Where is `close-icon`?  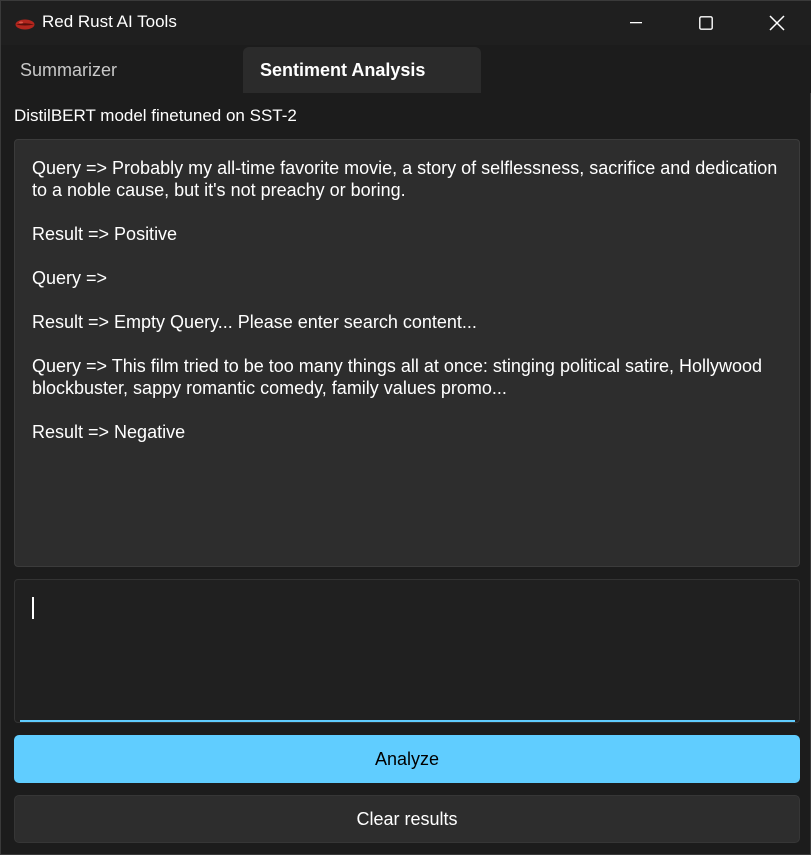 close-icon is located at coordinates (777, 23).